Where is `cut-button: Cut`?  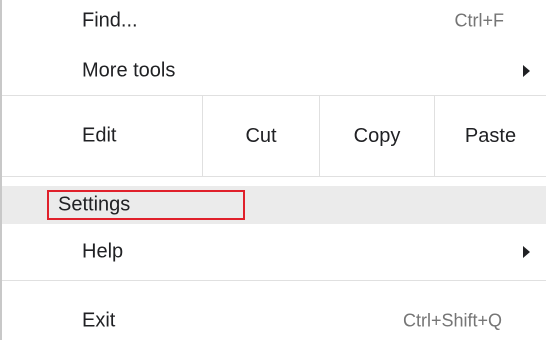
cut-button: Cut is located at coordinates (260, 136).